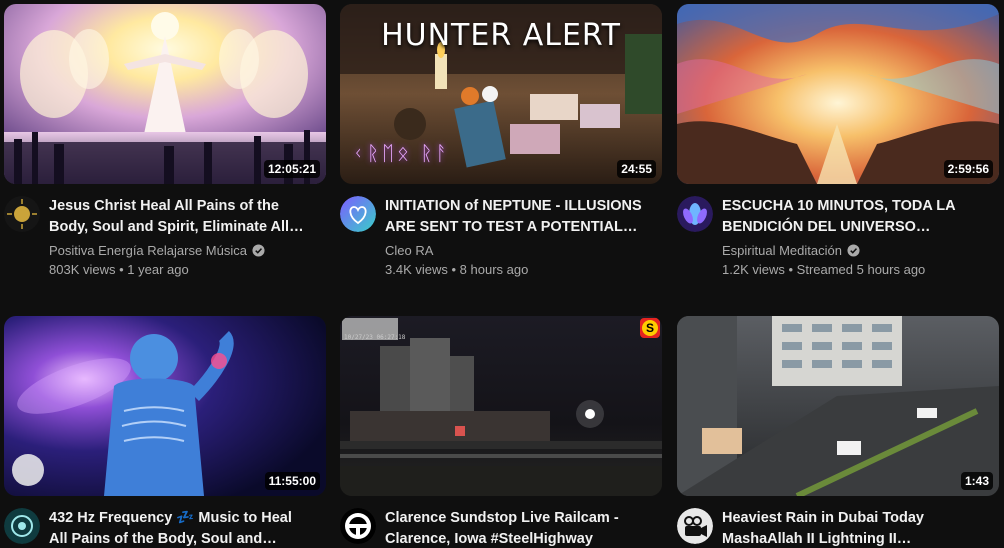  What do you see at coordinates (158, 269) in the screenshot?
I see `upload-age: 1 year ago` at bounding box center [158, 269].